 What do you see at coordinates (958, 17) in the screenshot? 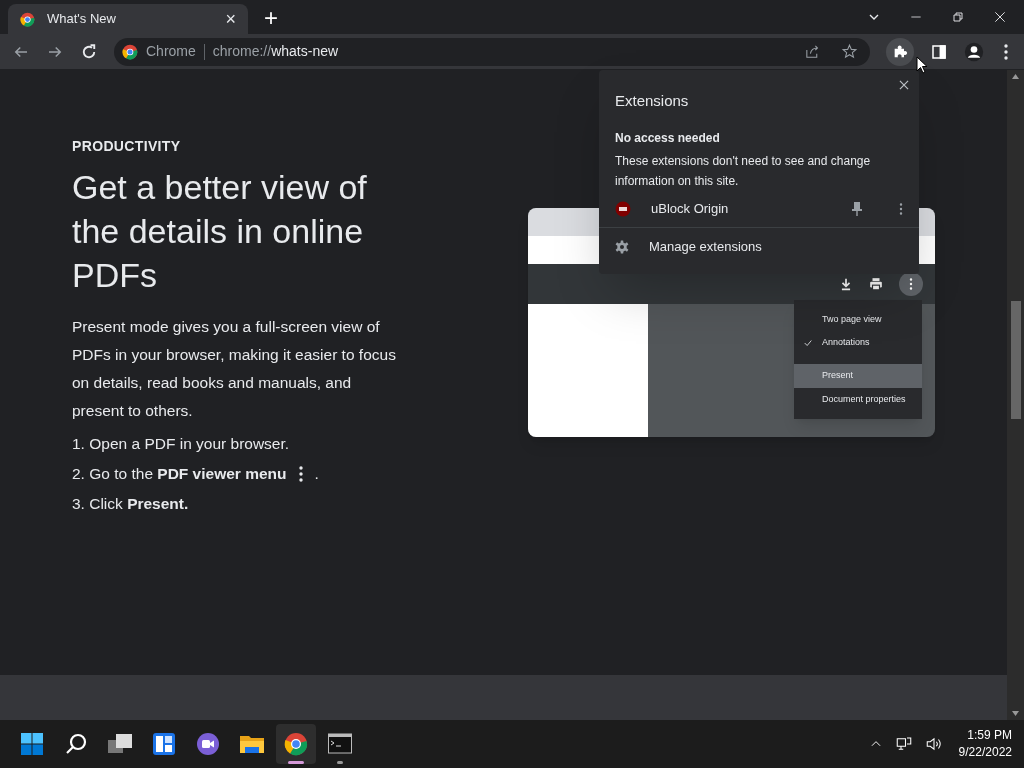
I see `restore-icon` at bounding box center [958, 17].